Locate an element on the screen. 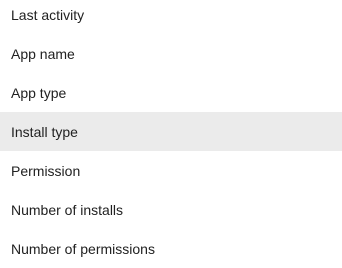  menu-item-install-type: Install type is located at coordinates (171, 131).